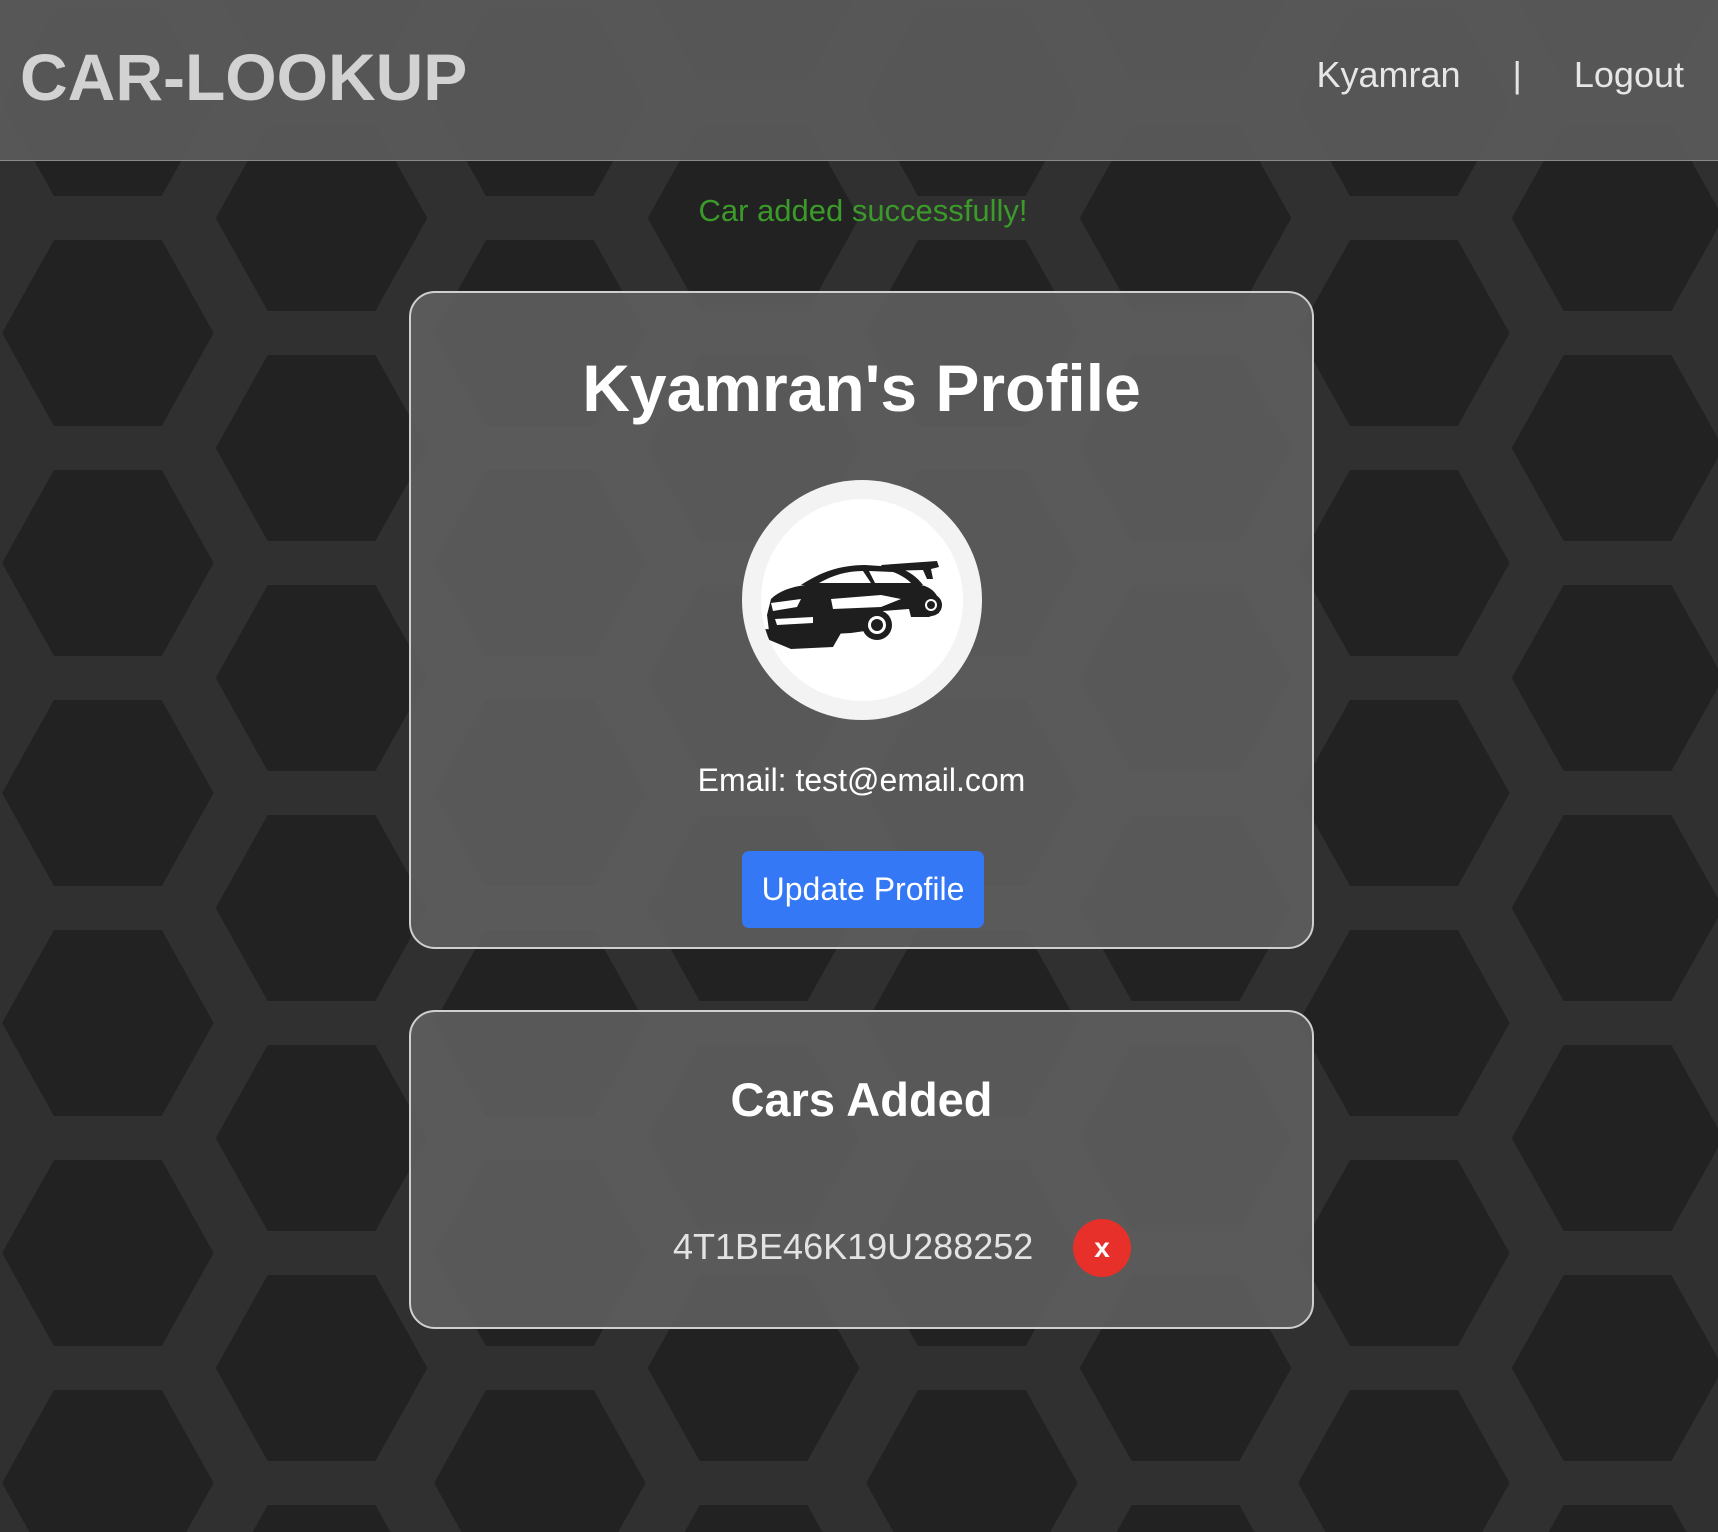 The image size is (1718, 1532). Describe the element at coordinates (861, 780) in the screenshot. I see `profile-email: Email: test@email.com` at that location.